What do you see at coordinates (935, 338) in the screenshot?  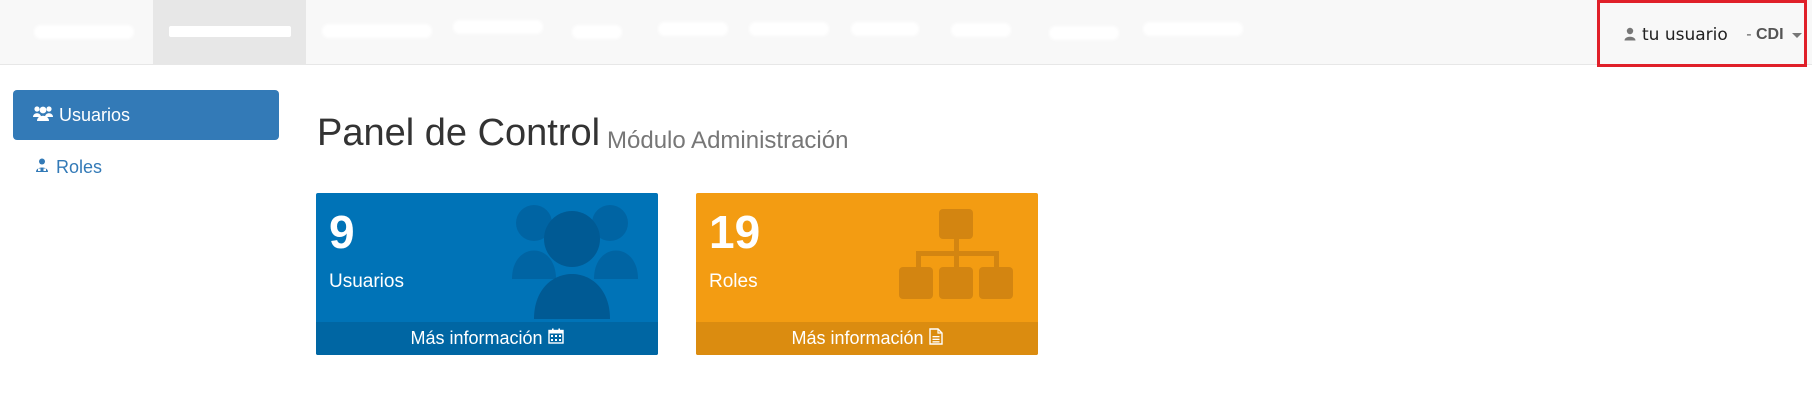 I see `file-text-icon` at bounding box center [935, 338].